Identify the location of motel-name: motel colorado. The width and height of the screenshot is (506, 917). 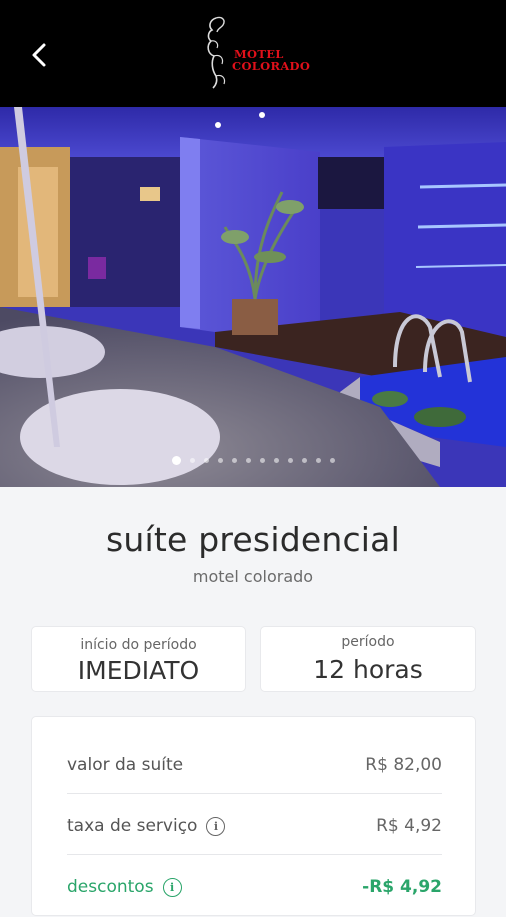
(253, 576).